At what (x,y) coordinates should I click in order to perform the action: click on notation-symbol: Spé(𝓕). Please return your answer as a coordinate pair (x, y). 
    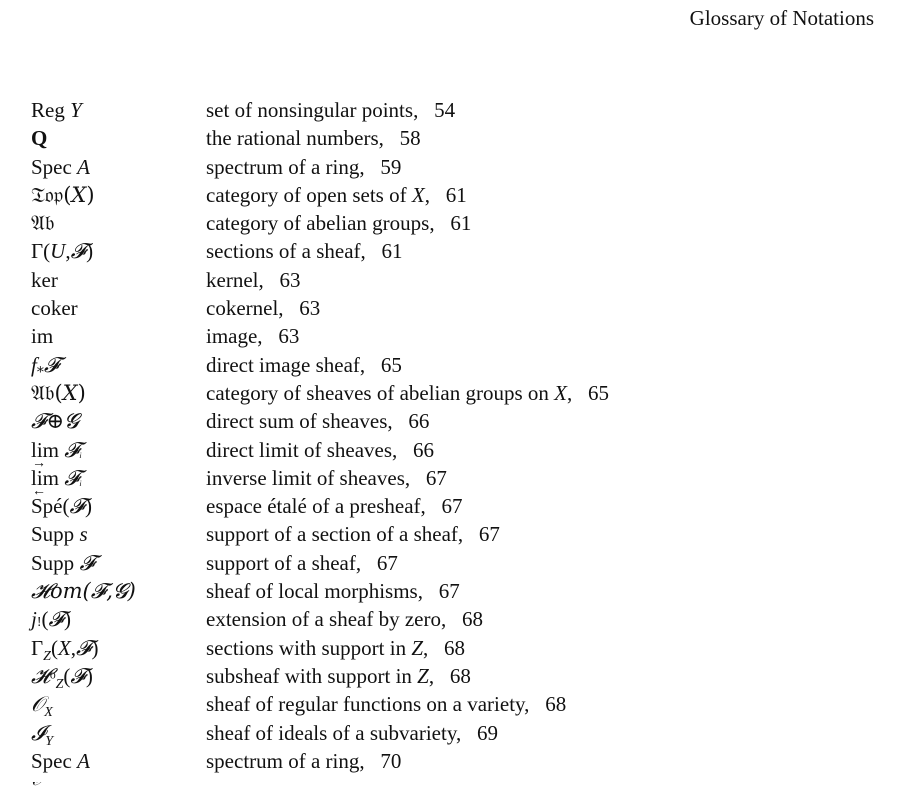
    Looking at the image, I should click on (61, 506).